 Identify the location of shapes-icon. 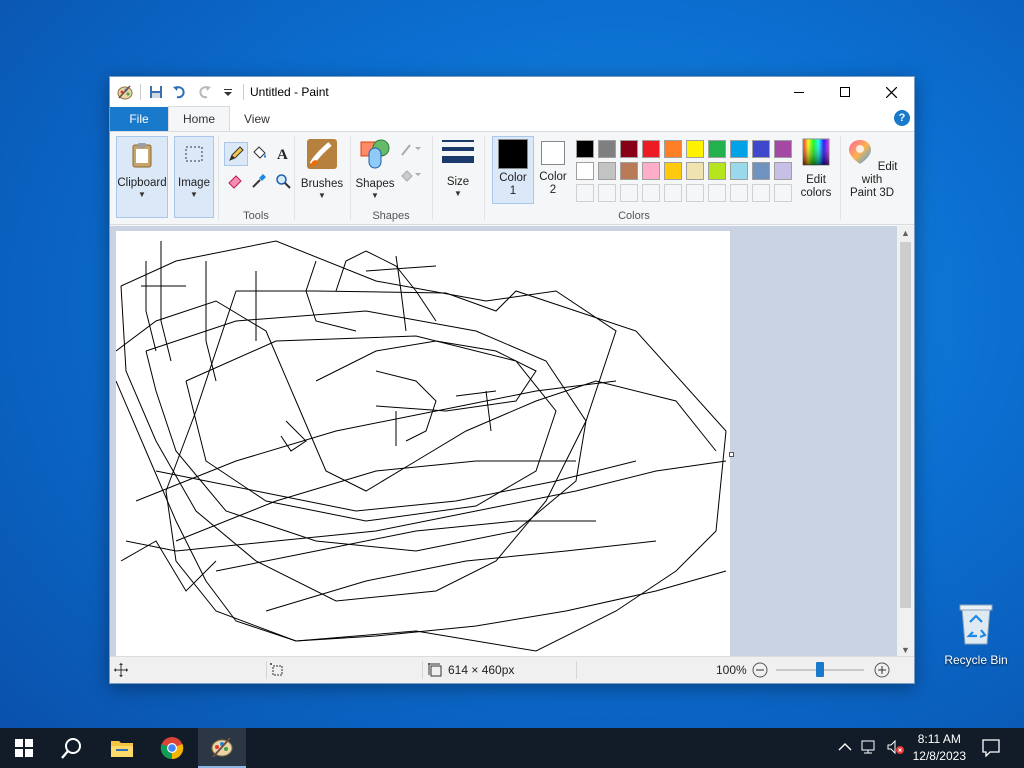
(375, 154).